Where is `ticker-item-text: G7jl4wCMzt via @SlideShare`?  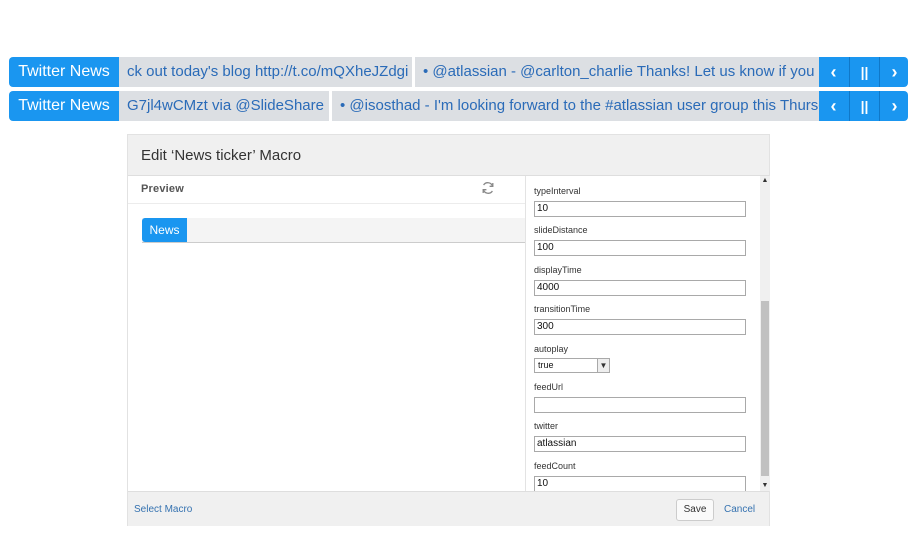 ticker-item-text: G7jl4wCMzt via @SlideShare is located at coordinates (225, 105).